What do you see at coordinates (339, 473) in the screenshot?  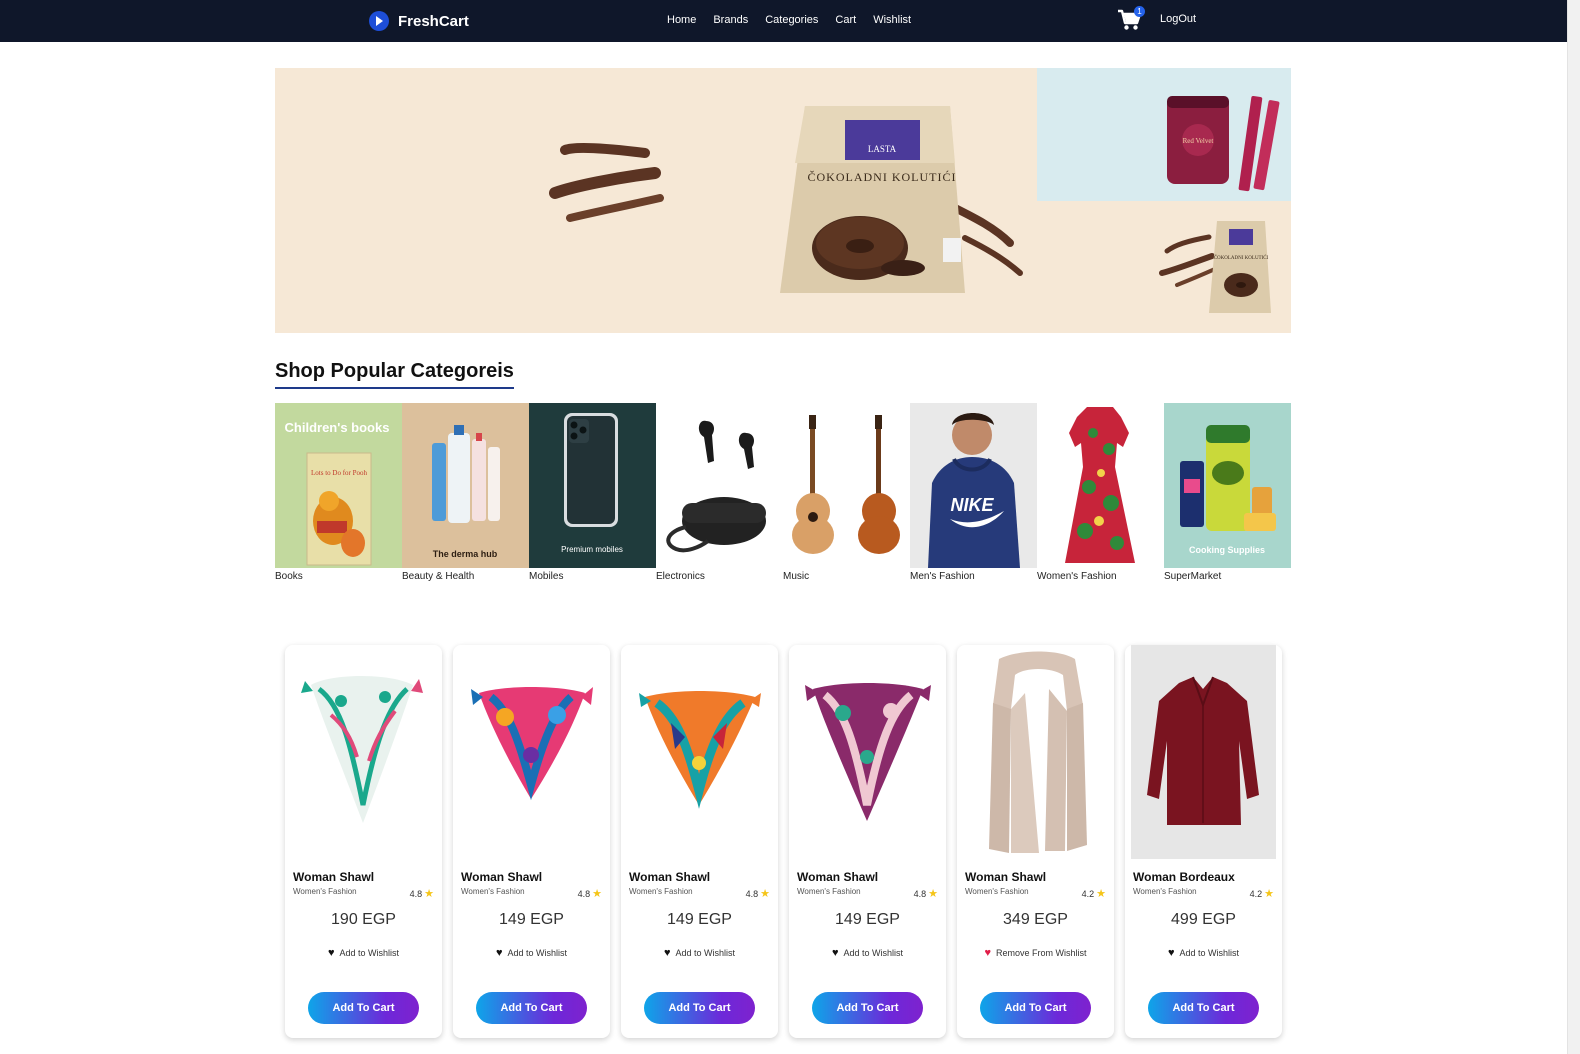 I see `books-cover-text: Lots to Do for Pooh` at bounding box center [339, 473].